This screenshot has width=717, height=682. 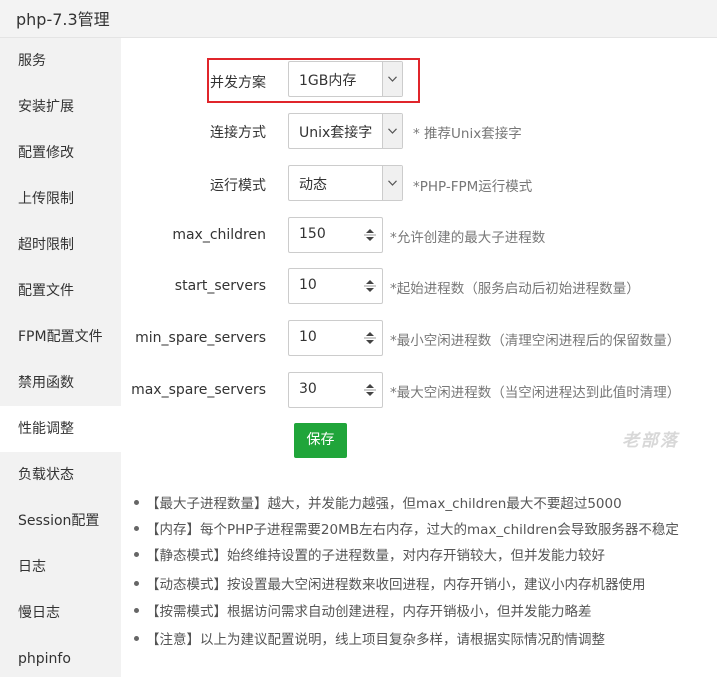 What do you see at coordinates (473, 187) in the screenshot?
I see `run-mode-hint: *PHP-FPM运行模式` at bounding box center [473, 187].